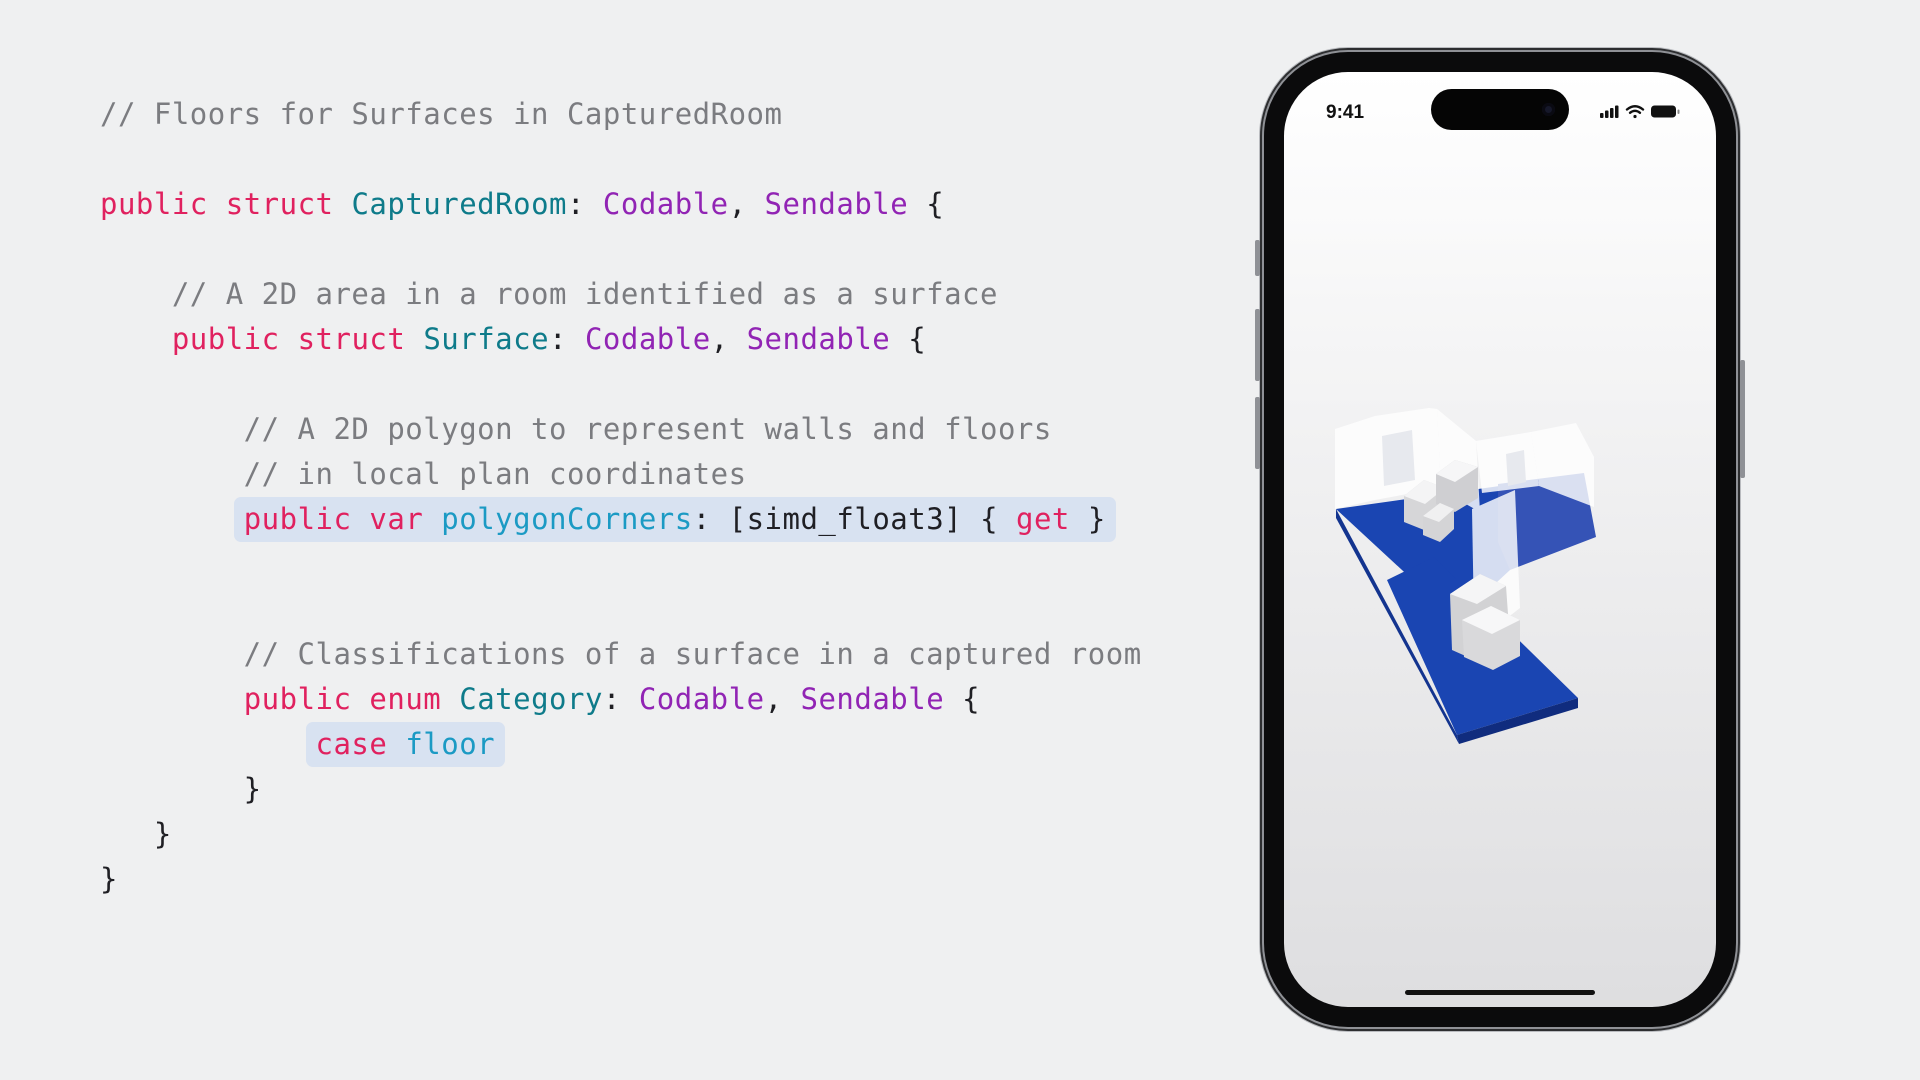 The image size is (1920, 1080). I want to click on code-token-comment: // Floors for Surfaces in CapturedRoom, so click(441, 114).